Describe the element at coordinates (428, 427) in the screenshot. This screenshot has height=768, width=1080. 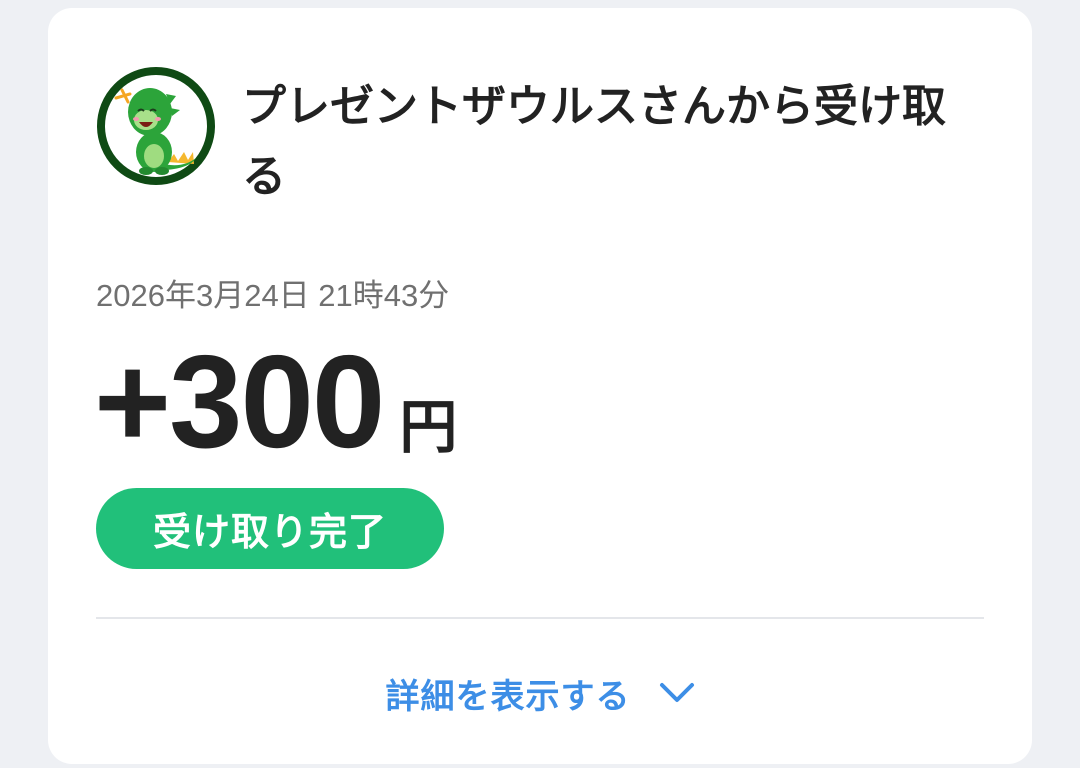
I see `currency-unit: 円` at that location.